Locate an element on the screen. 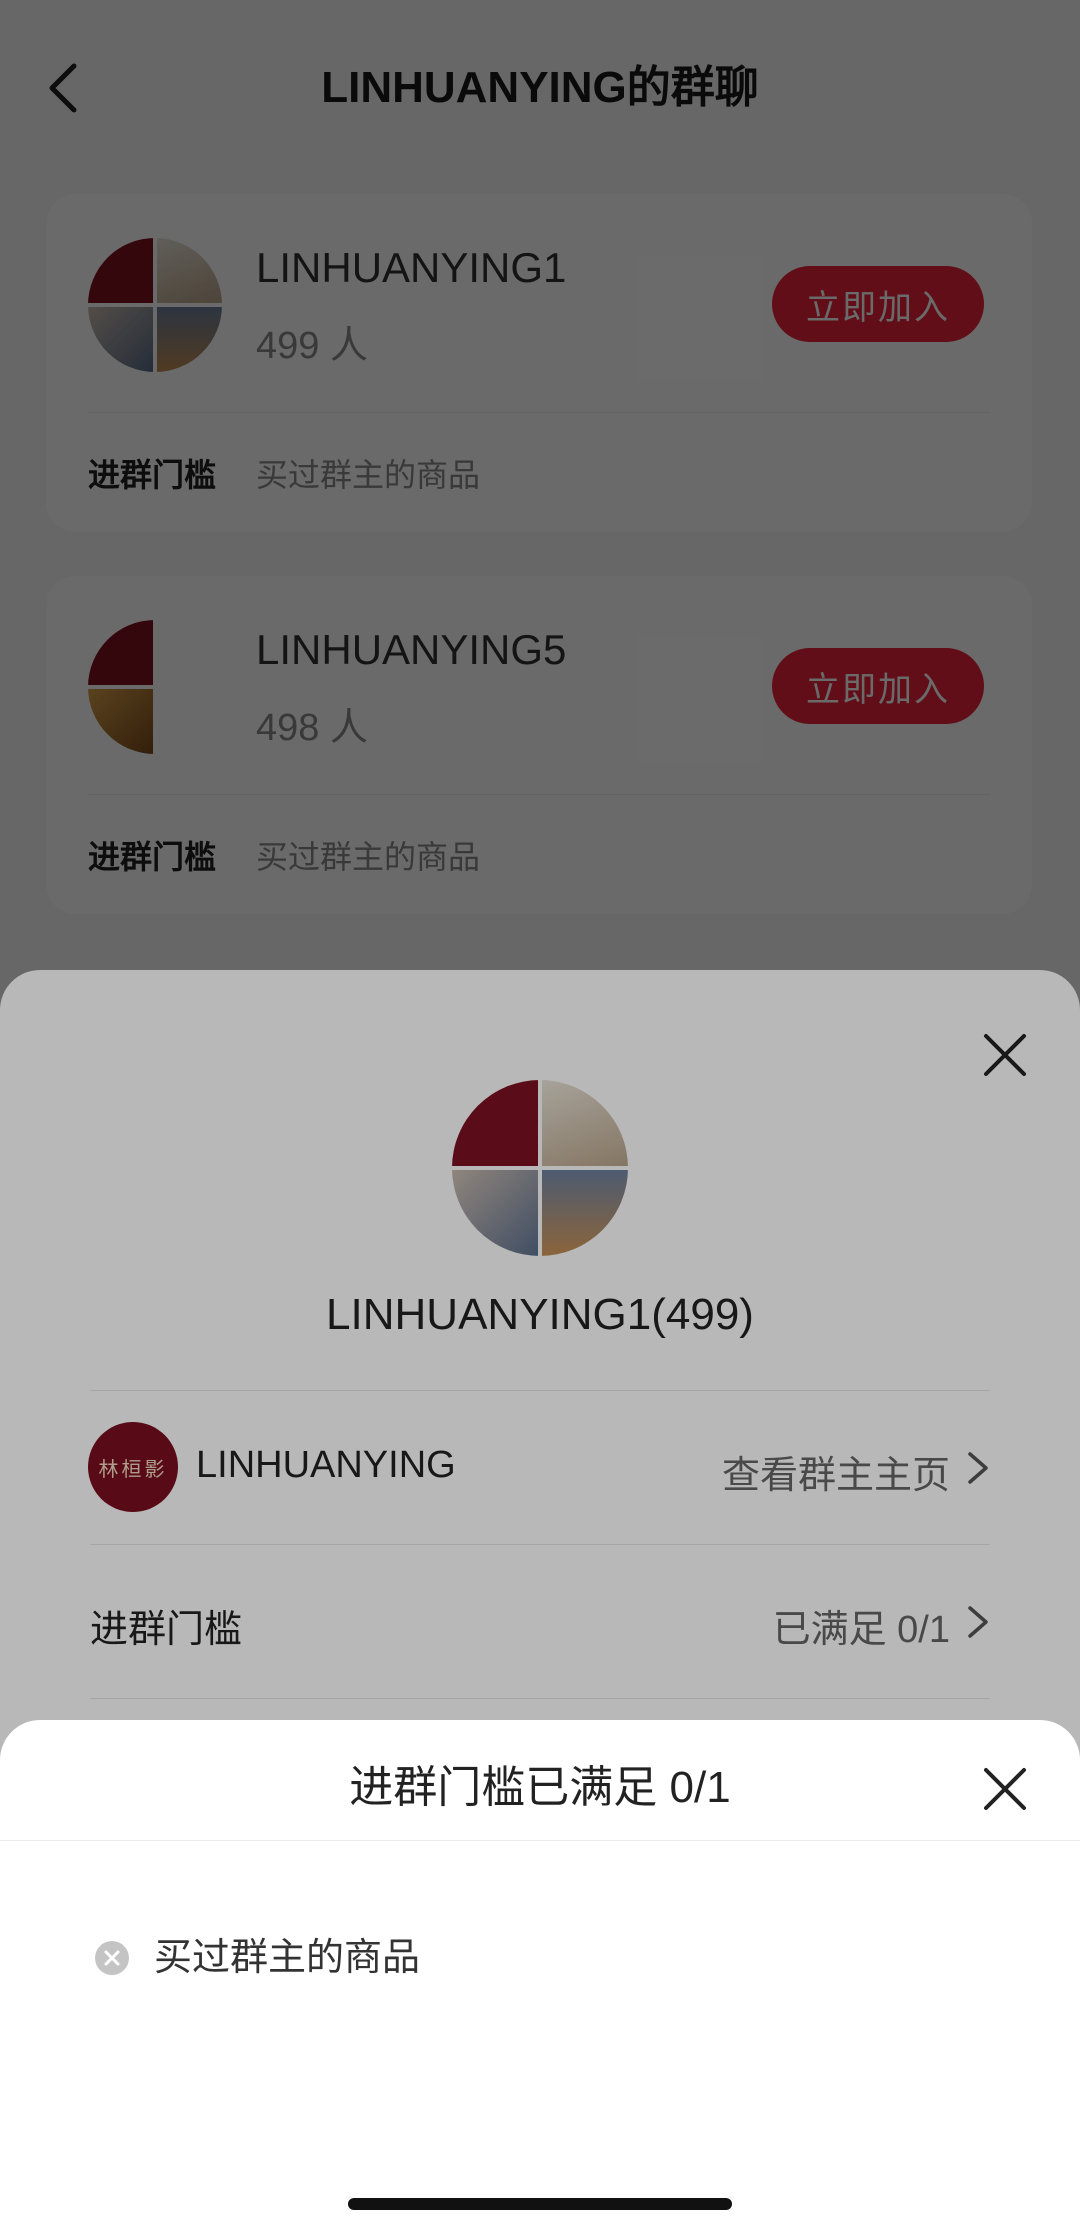 The height and width of the screenshot is (2234, 1080). sheet-title: 进群门槛已满足 0/1 is located at coordinates (540, 1787).